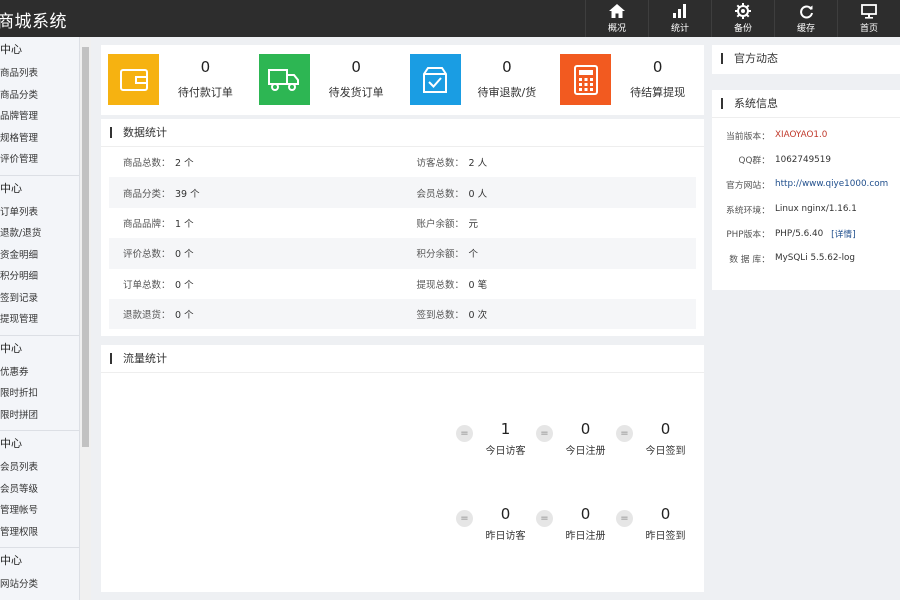  I want to click on nav-label: 统计, so click(679, 29).